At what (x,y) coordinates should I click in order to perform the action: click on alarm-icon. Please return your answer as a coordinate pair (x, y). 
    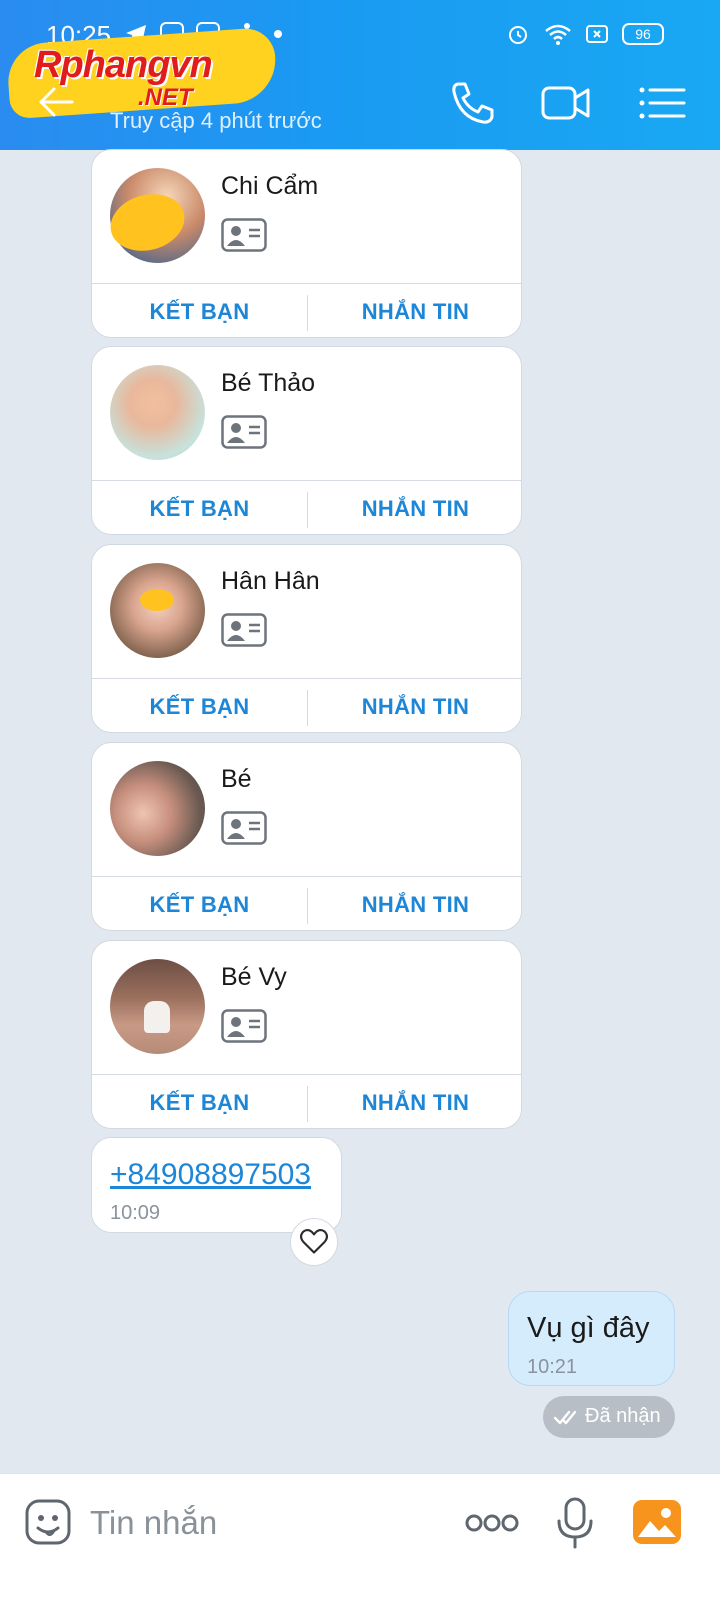
    Looking at the image, I should click on (518, 35).